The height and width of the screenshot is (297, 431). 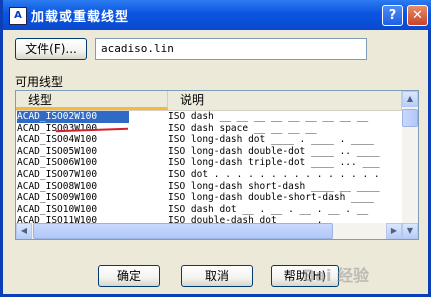 I want to click on linetype-description: ISO long-dash double-dot ____ .. ____, so click(x=274, y=151).